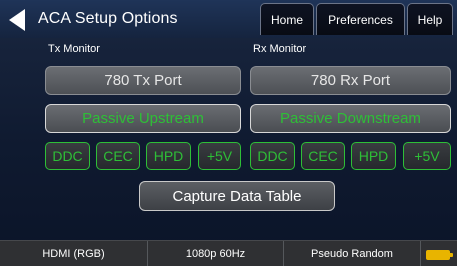  Describe the element at coordinates (143, 118) in the screenshot. I see `passive-upstream-button: Passive Upstream` at that location.